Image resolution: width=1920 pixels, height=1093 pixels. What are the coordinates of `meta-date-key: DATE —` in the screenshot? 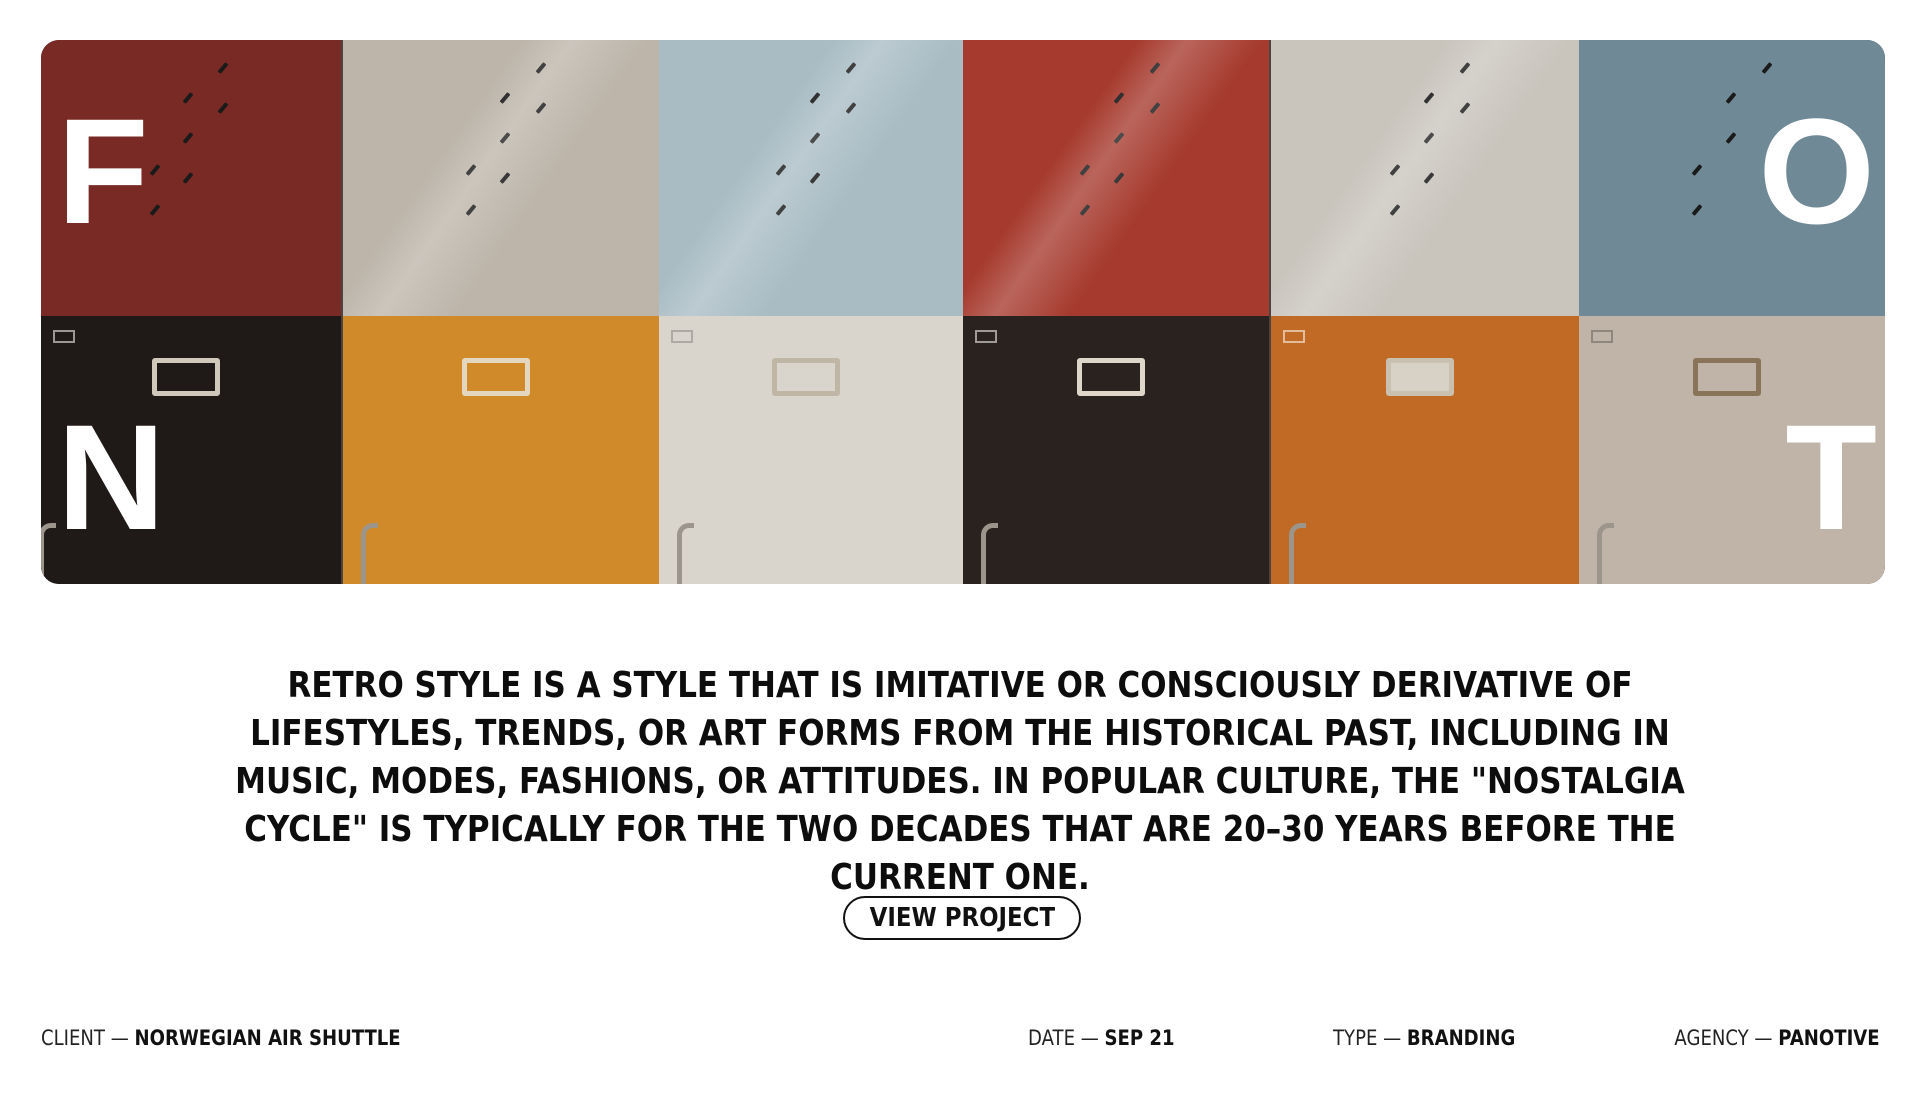 It's located at (1063, 1038).